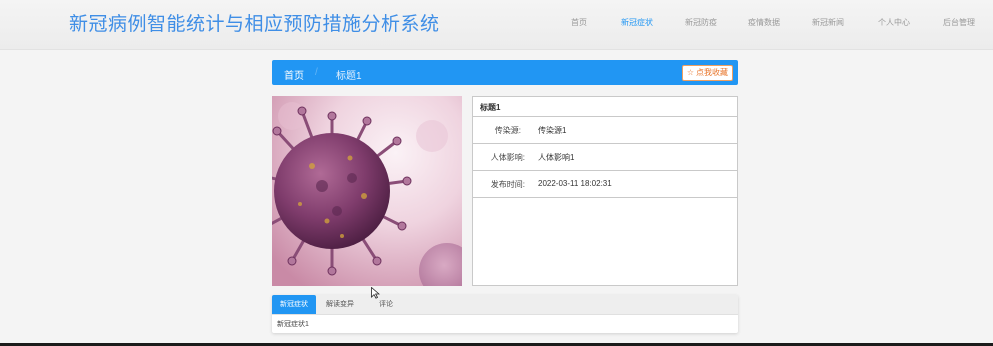 Image resolution: width=993 pixels, height=346 pixels. I want to click on detail-value-impact: 人体影响1, so click(556, 157).